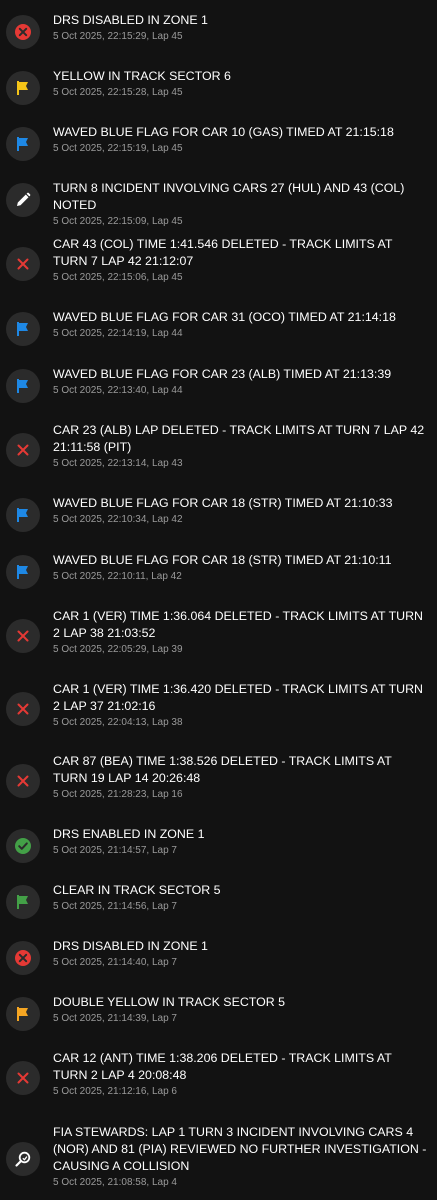 This screenshot has width=437, height=1200. Describe the element at coordinates (118, 519) in the screenshot. I see `message-meta: 5 Oct 2025, 22:10:34, Lap 42` at that location.